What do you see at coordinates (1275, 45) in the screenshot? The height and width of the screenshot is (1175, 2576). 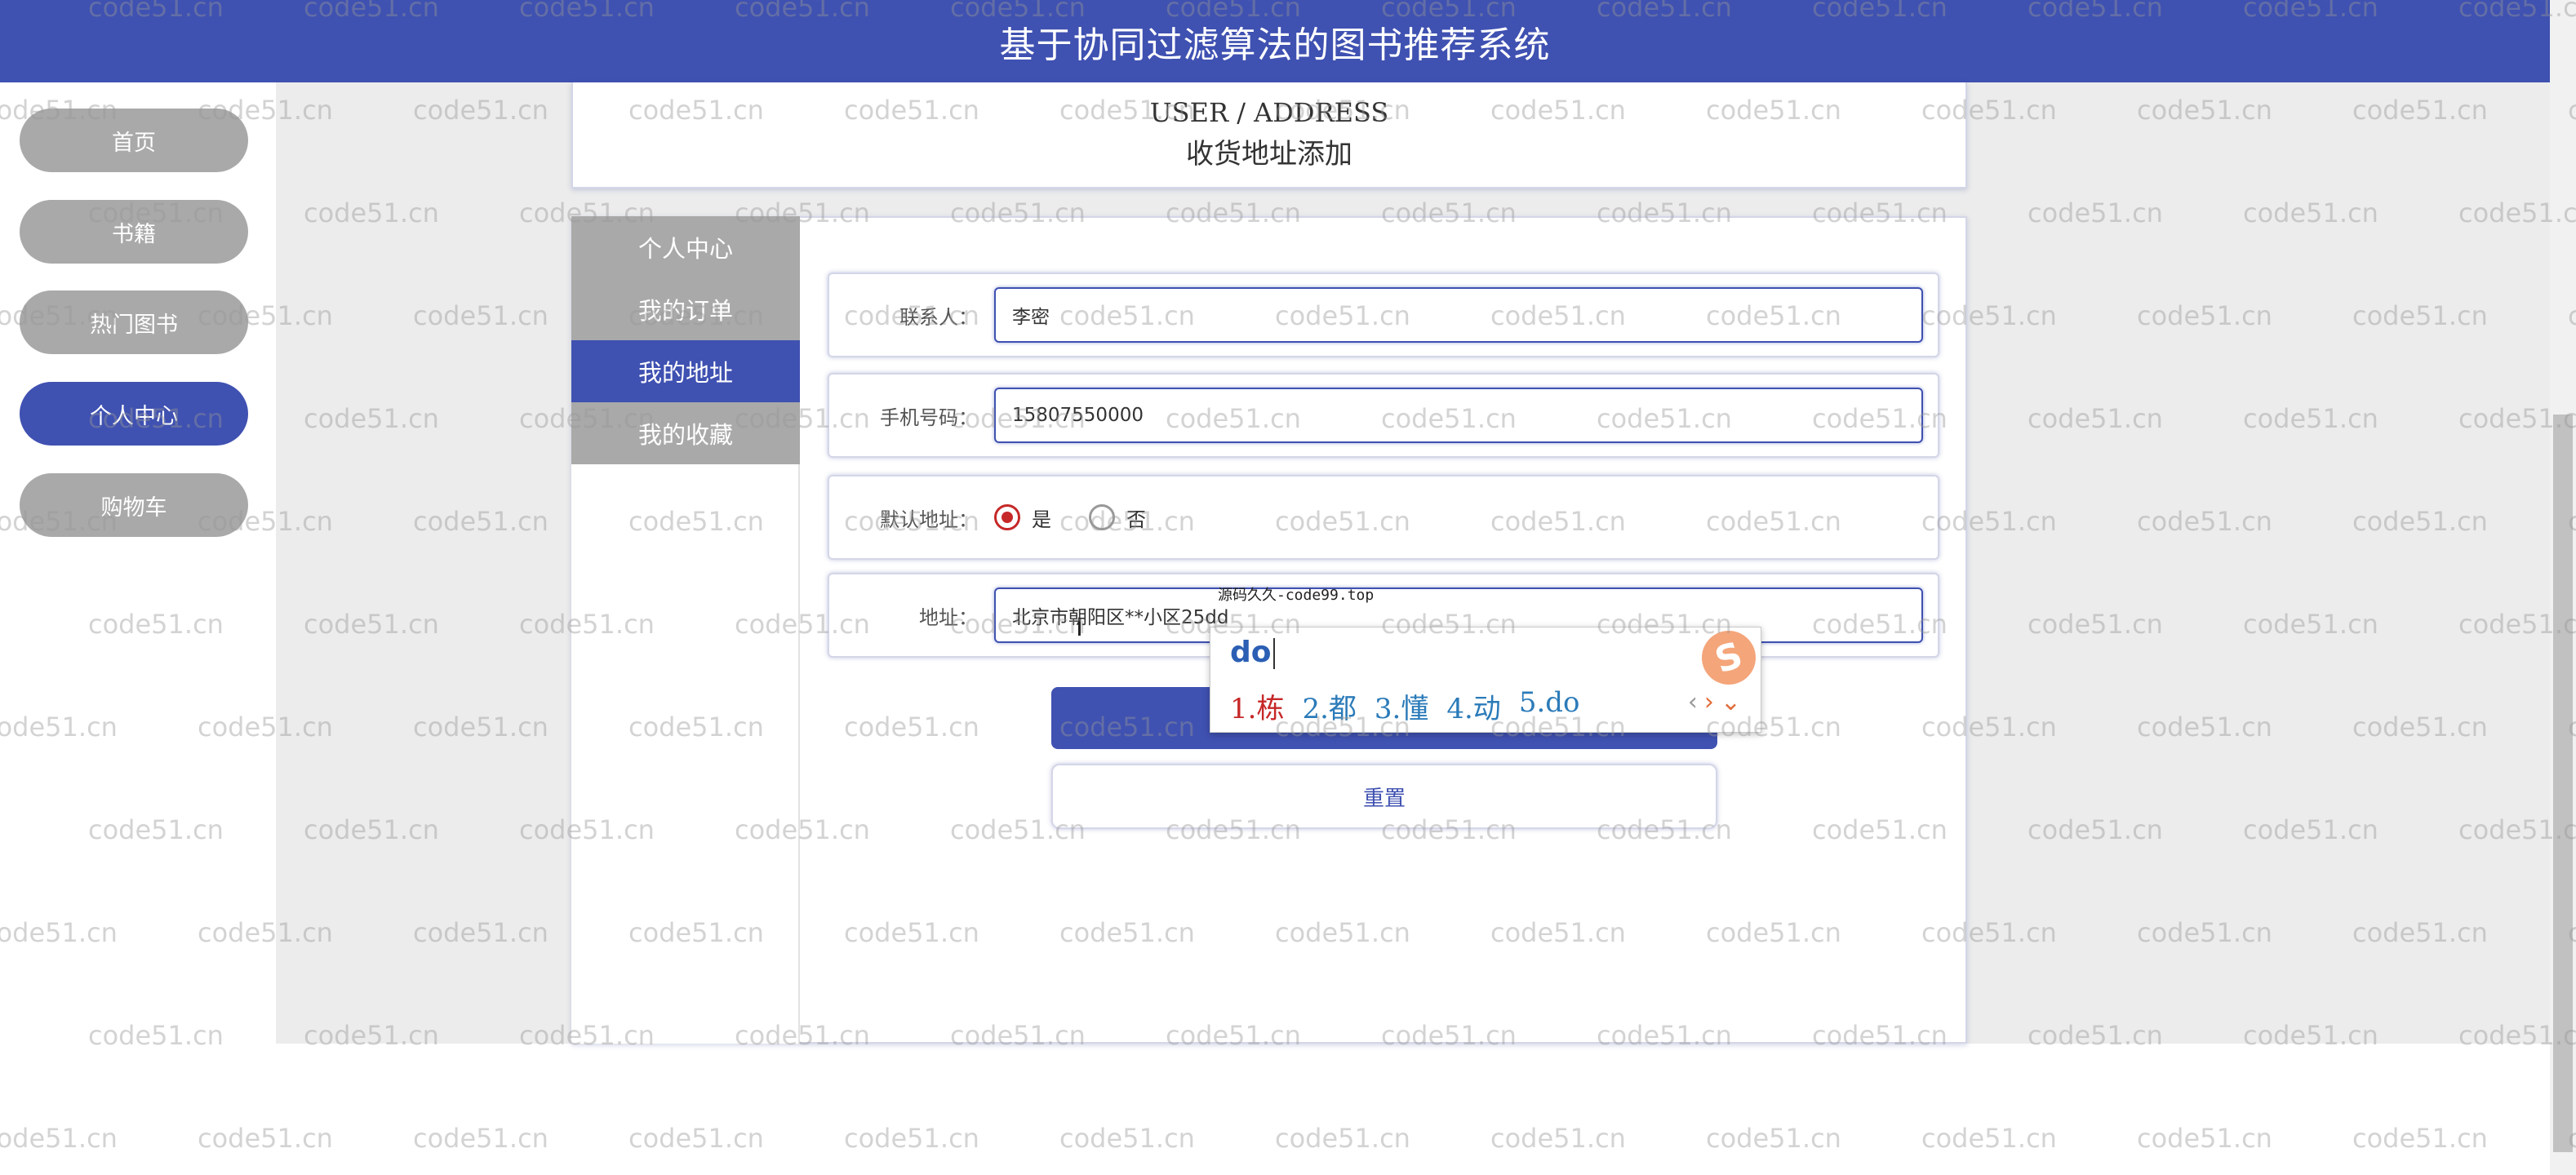 I see `site-title: 基于协同过滤算法的图书推荐系统` at bounding box center [1275, 45].